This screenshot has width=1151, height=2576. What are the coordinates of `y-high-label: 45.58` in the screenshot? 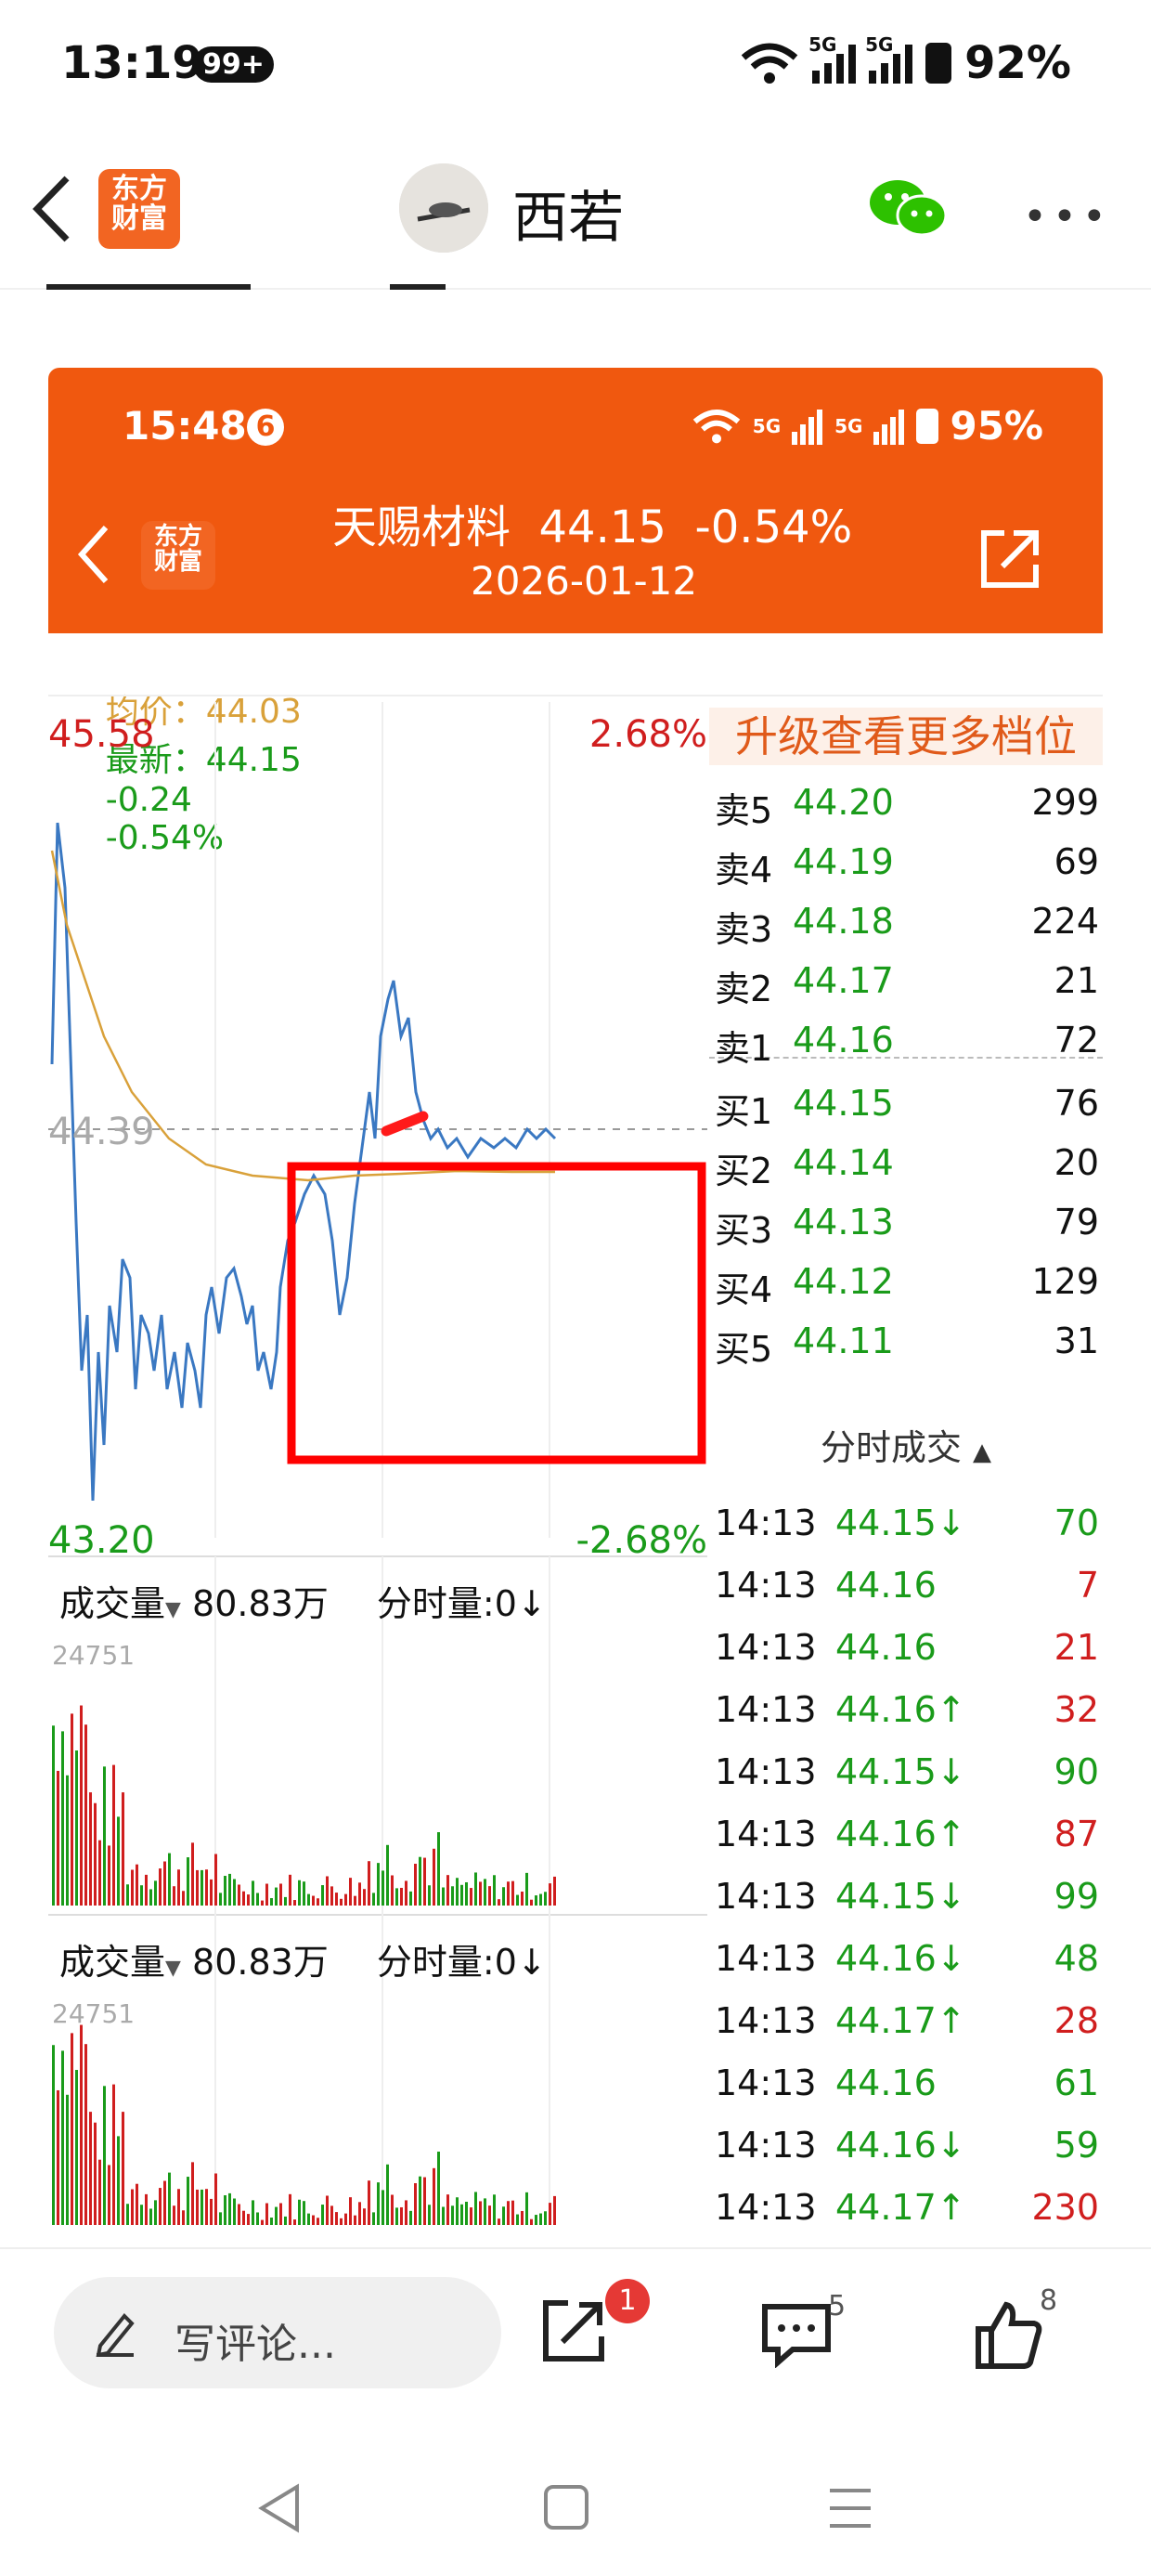 It's located at (101, 734).